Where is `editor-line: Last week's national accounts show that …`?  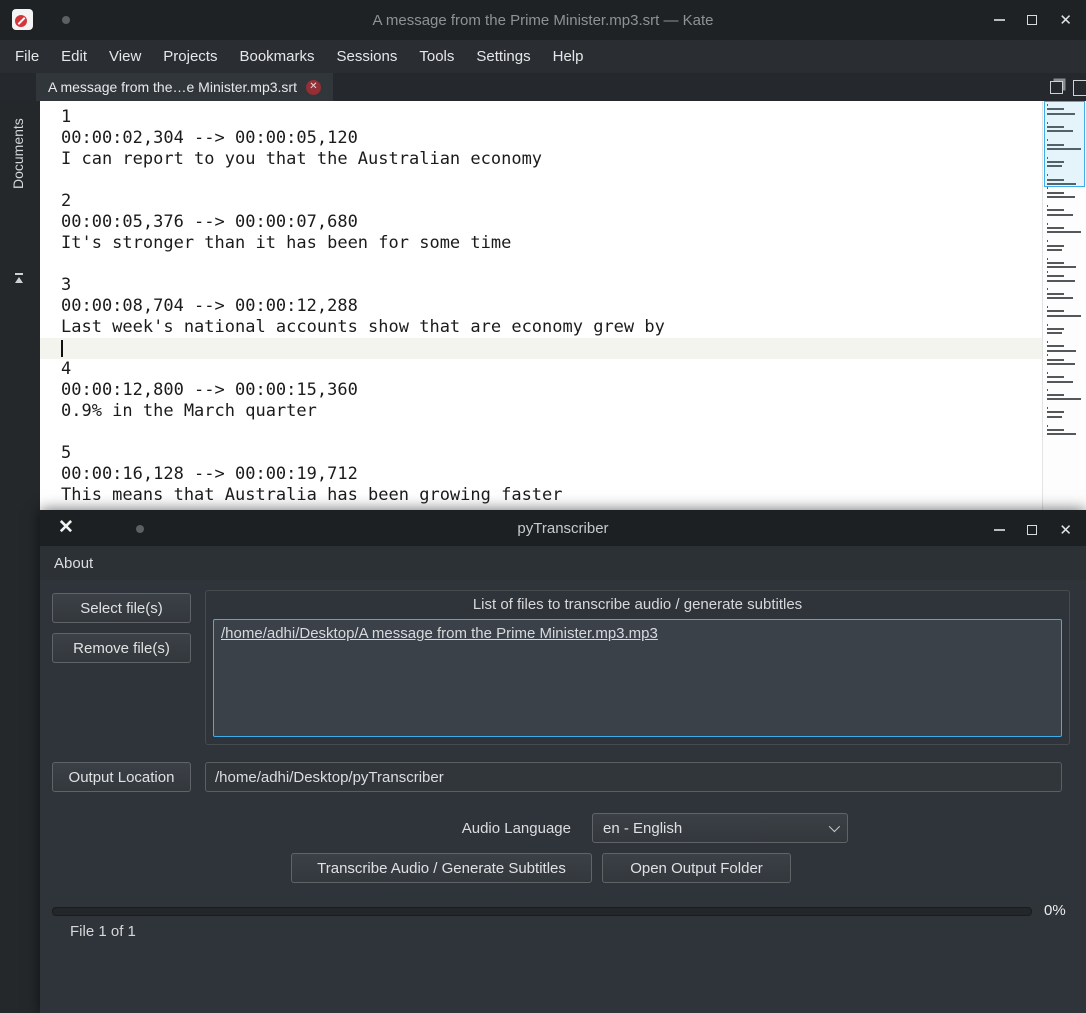 editor-line: Last week's national accounts show that … is located at coordinates (363, 327).